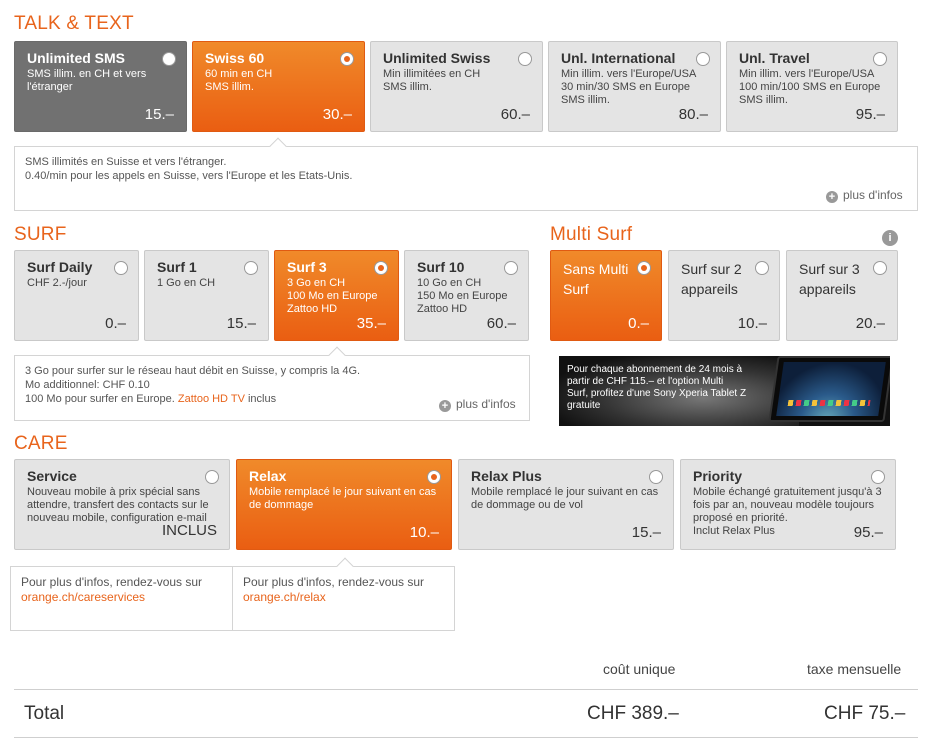  I want to click on plan-card-surf-daily: Surf Daily CHF 2.-/jour 0.–, so click(76, 295).